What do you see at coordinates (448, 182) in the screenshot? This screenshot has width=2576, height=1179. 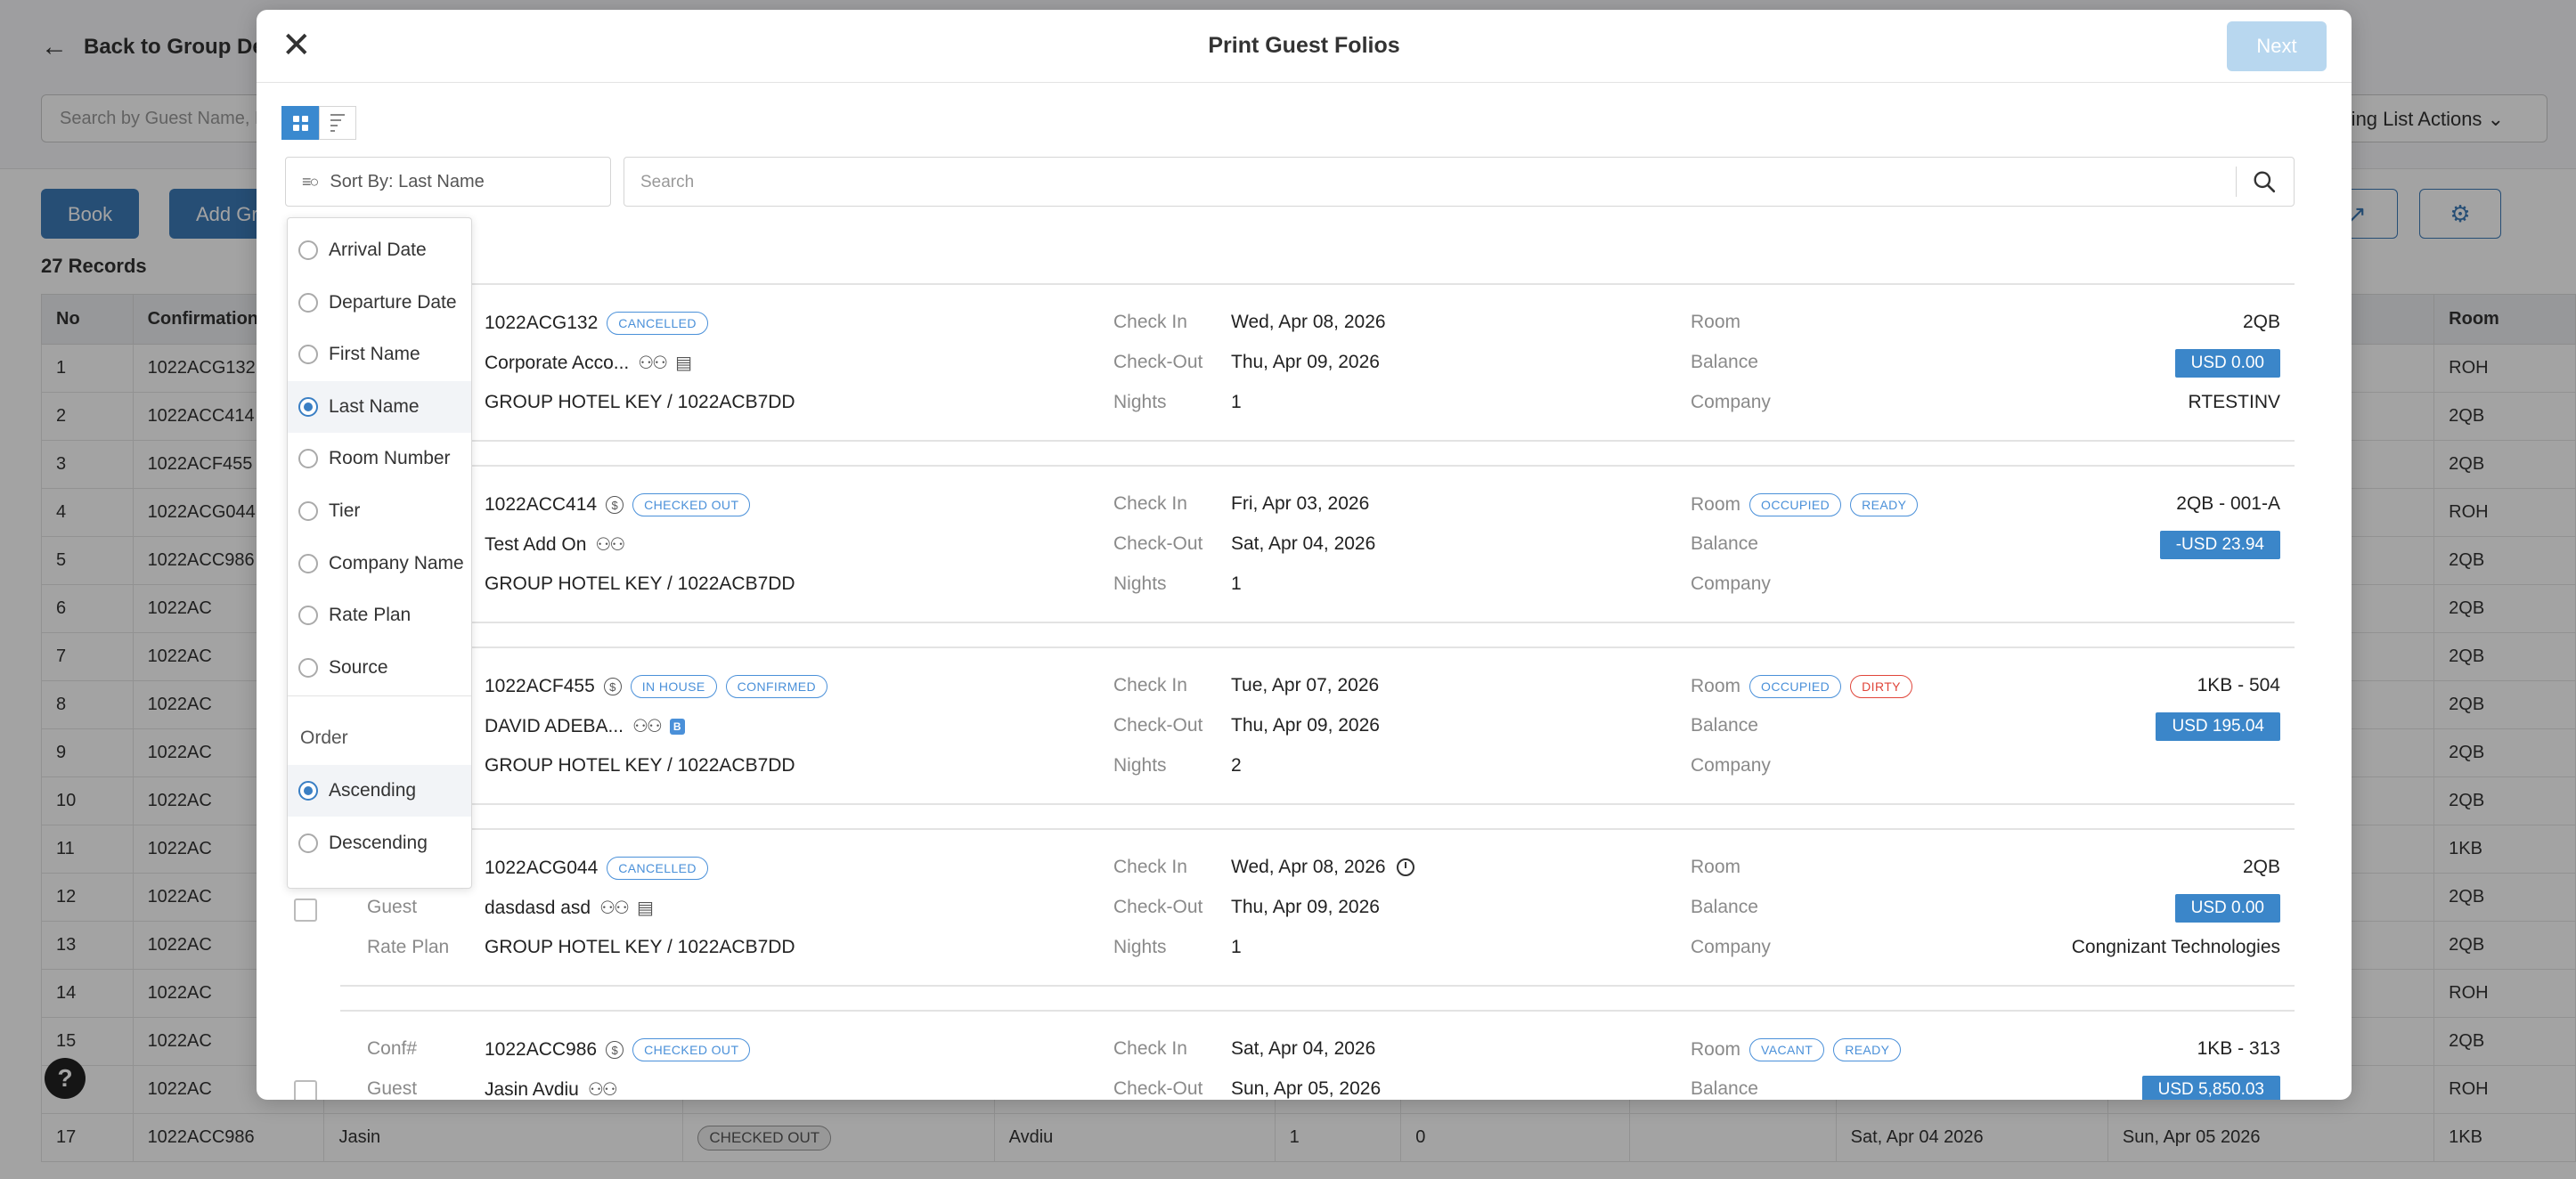 I see `sort-by-select: ≡○ Sort By: Last Name` at bounding box center [448, 182].